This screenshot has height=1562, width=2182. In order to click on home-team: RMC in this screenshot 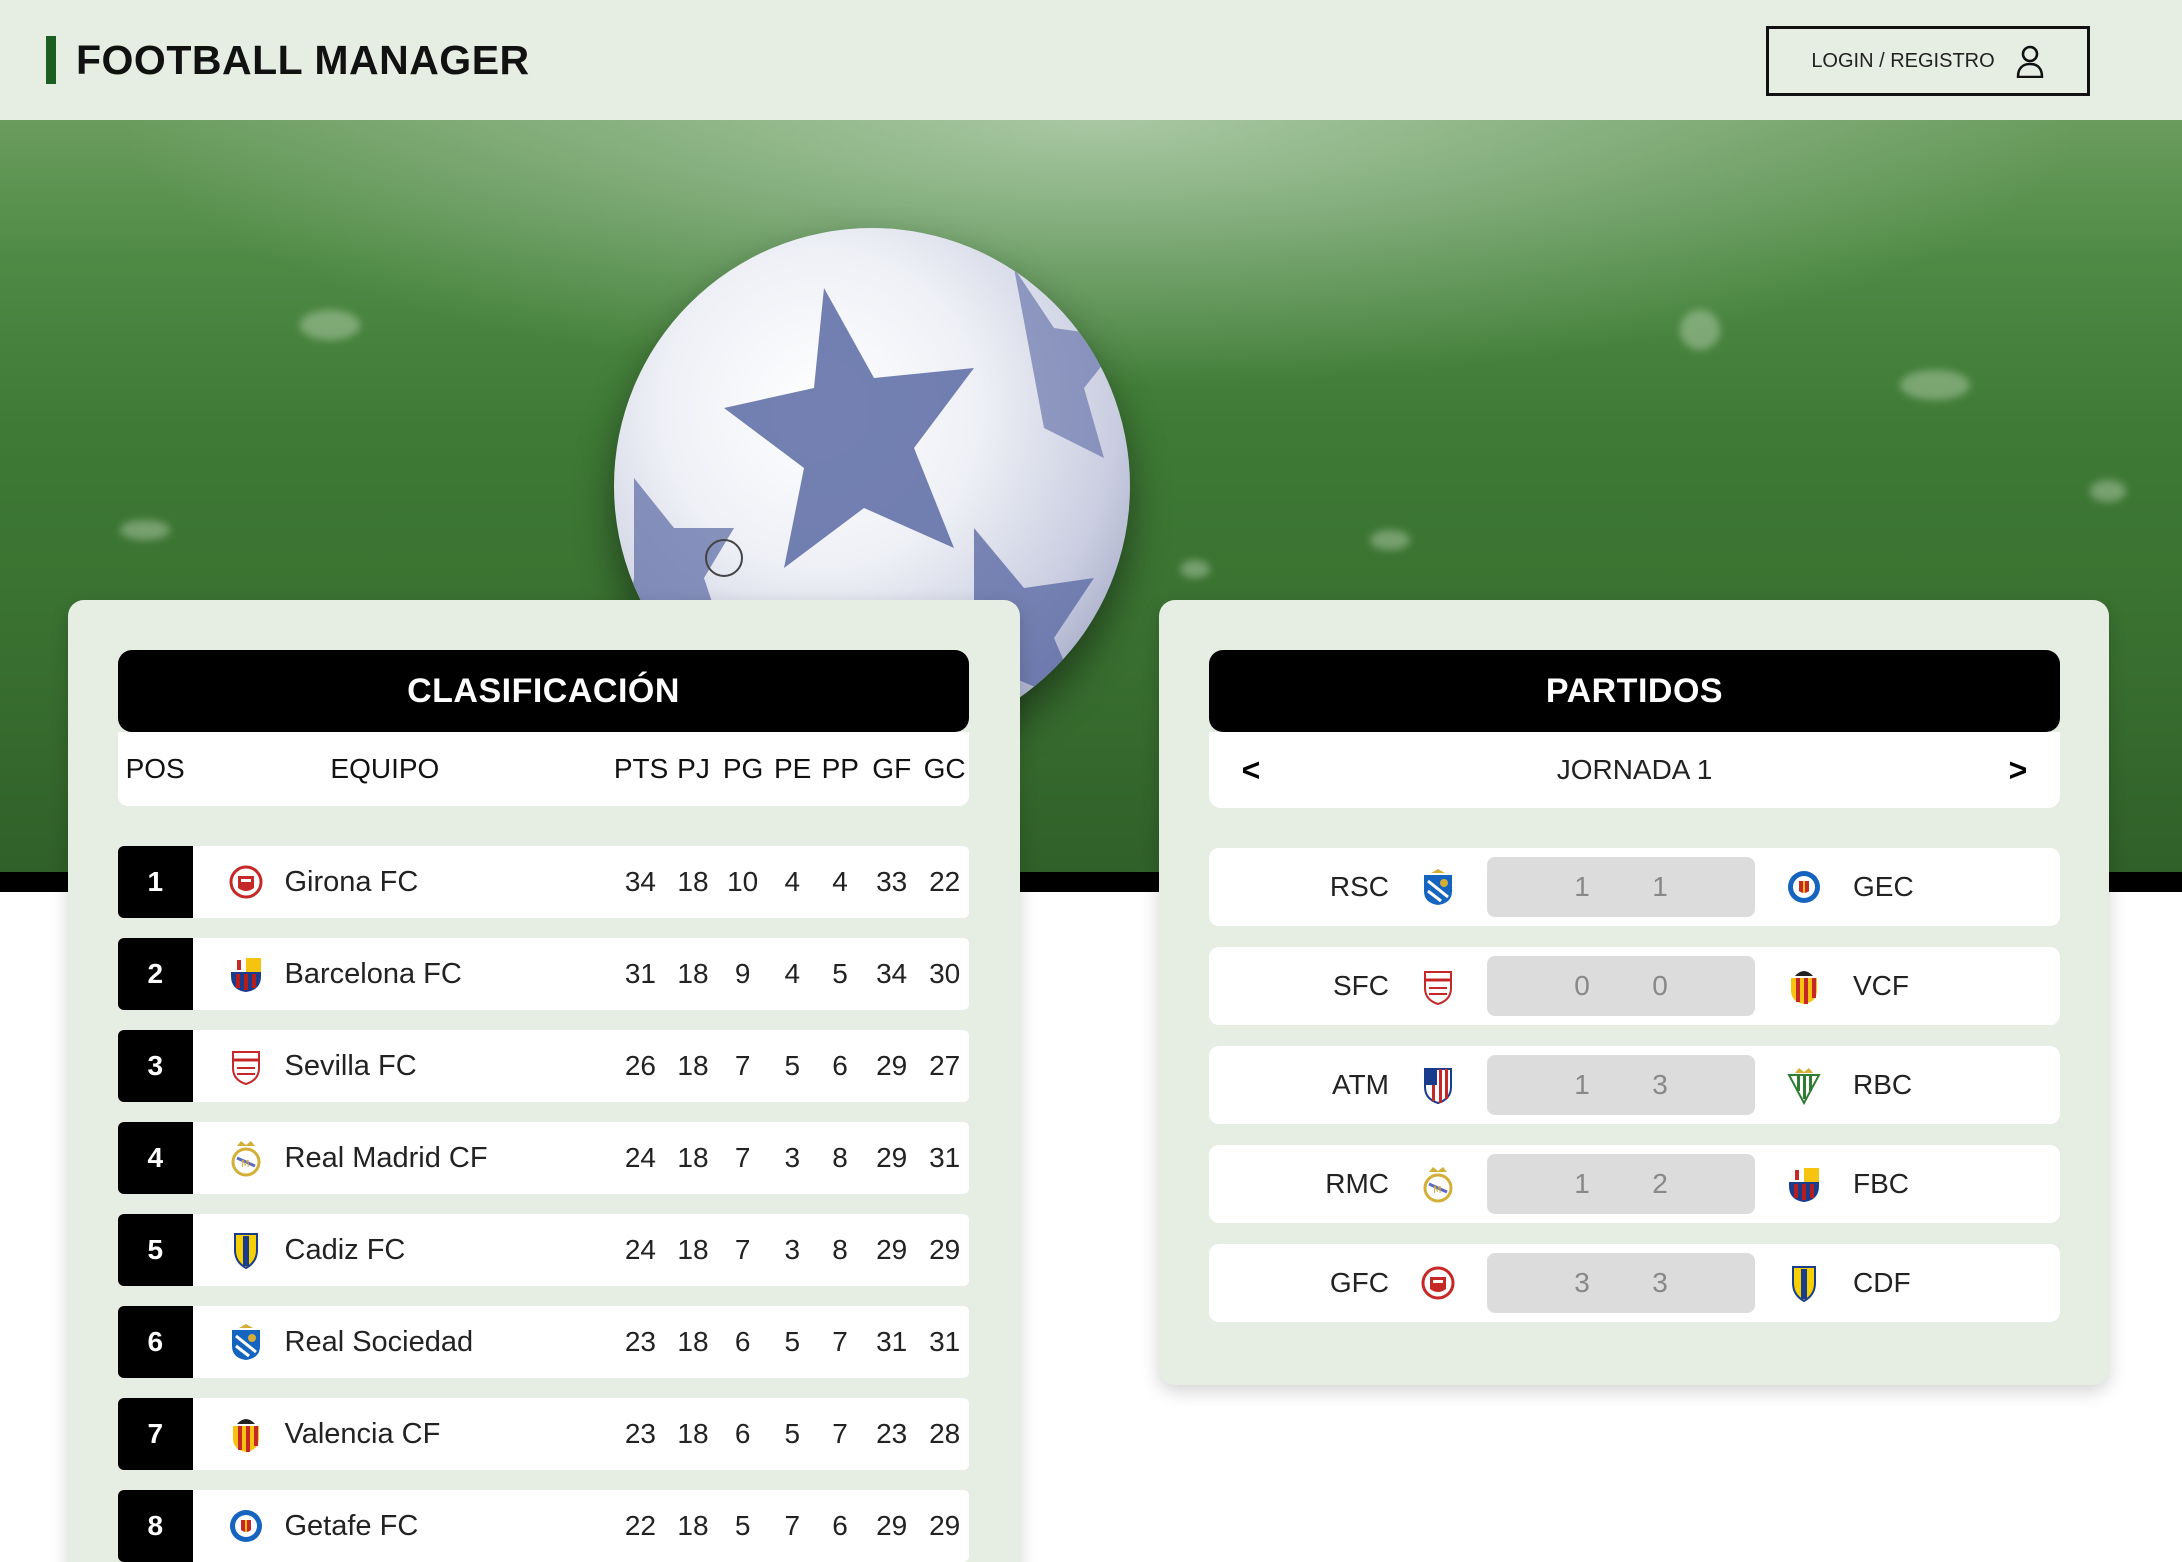, I will do `click(1357, 1183)`.